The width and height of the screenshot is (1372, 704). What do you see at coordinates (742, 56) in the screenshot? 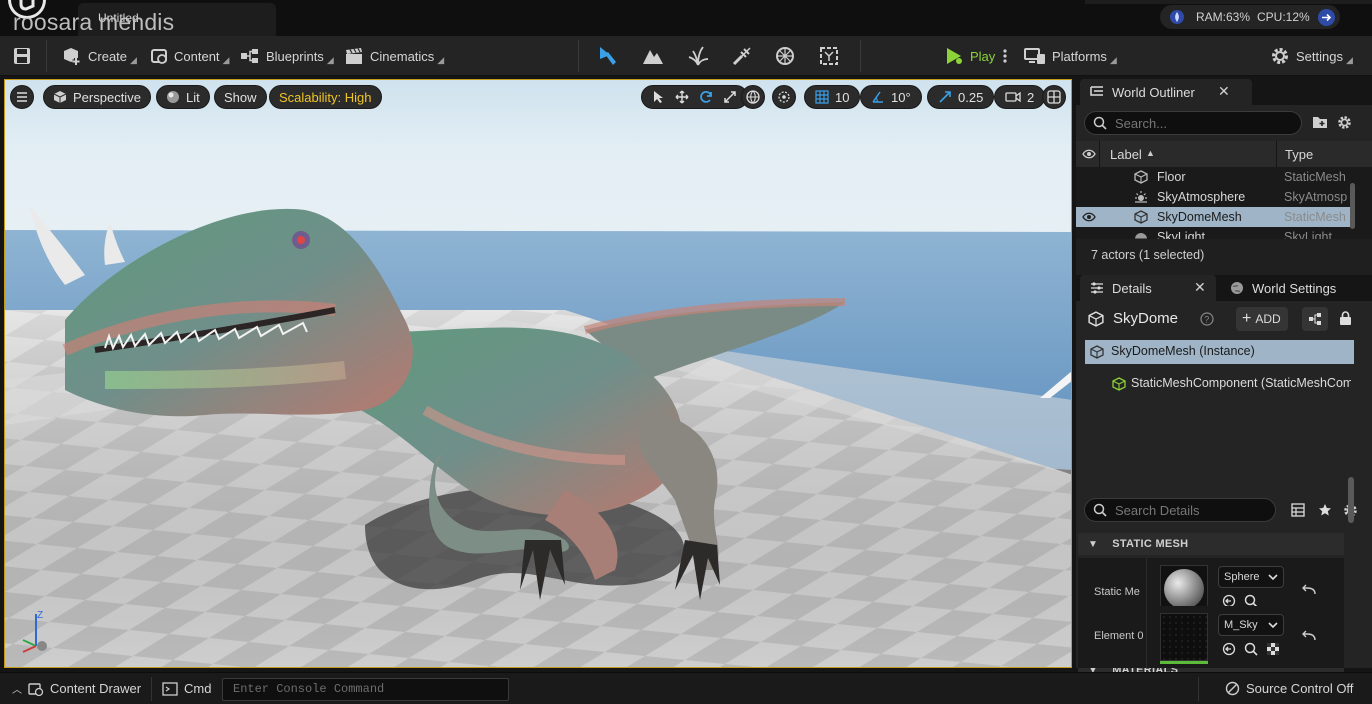
I see `mesh-paint-mode-button` at bounding box center [742, 56].